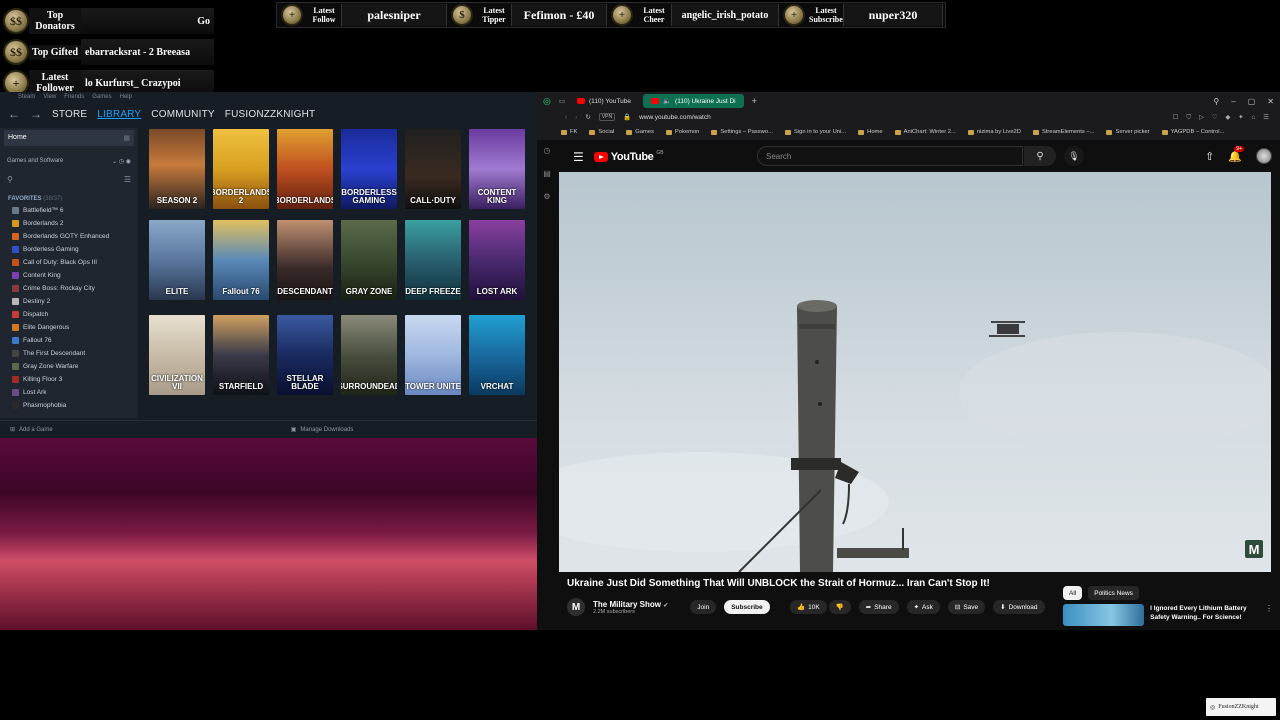 The height and width of the screenshot is (720, 1280). I want to click on sidebar-home: Home ▦, so click(69, 138).